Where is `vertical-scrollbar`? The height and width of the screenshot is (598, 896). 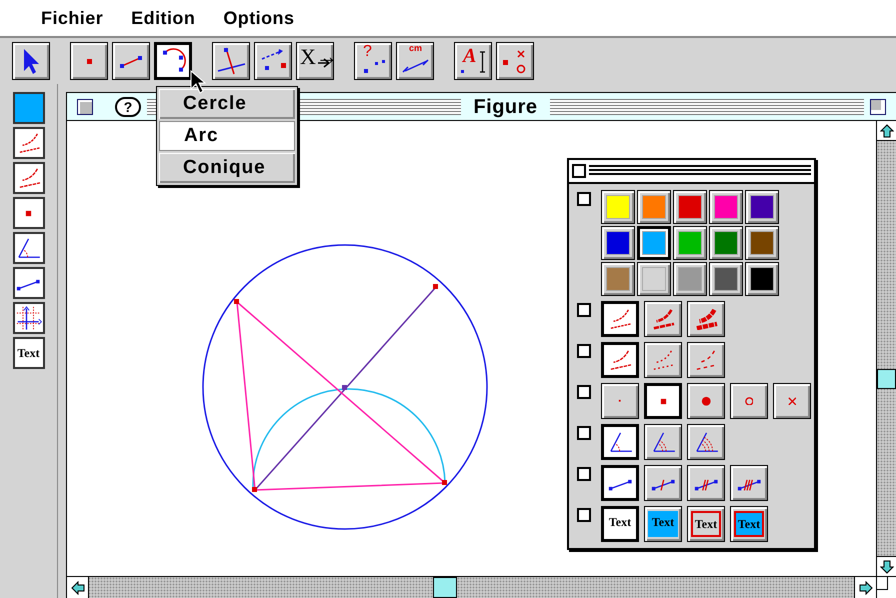 vertical-scrollbar is located at coordinates (886, 348).